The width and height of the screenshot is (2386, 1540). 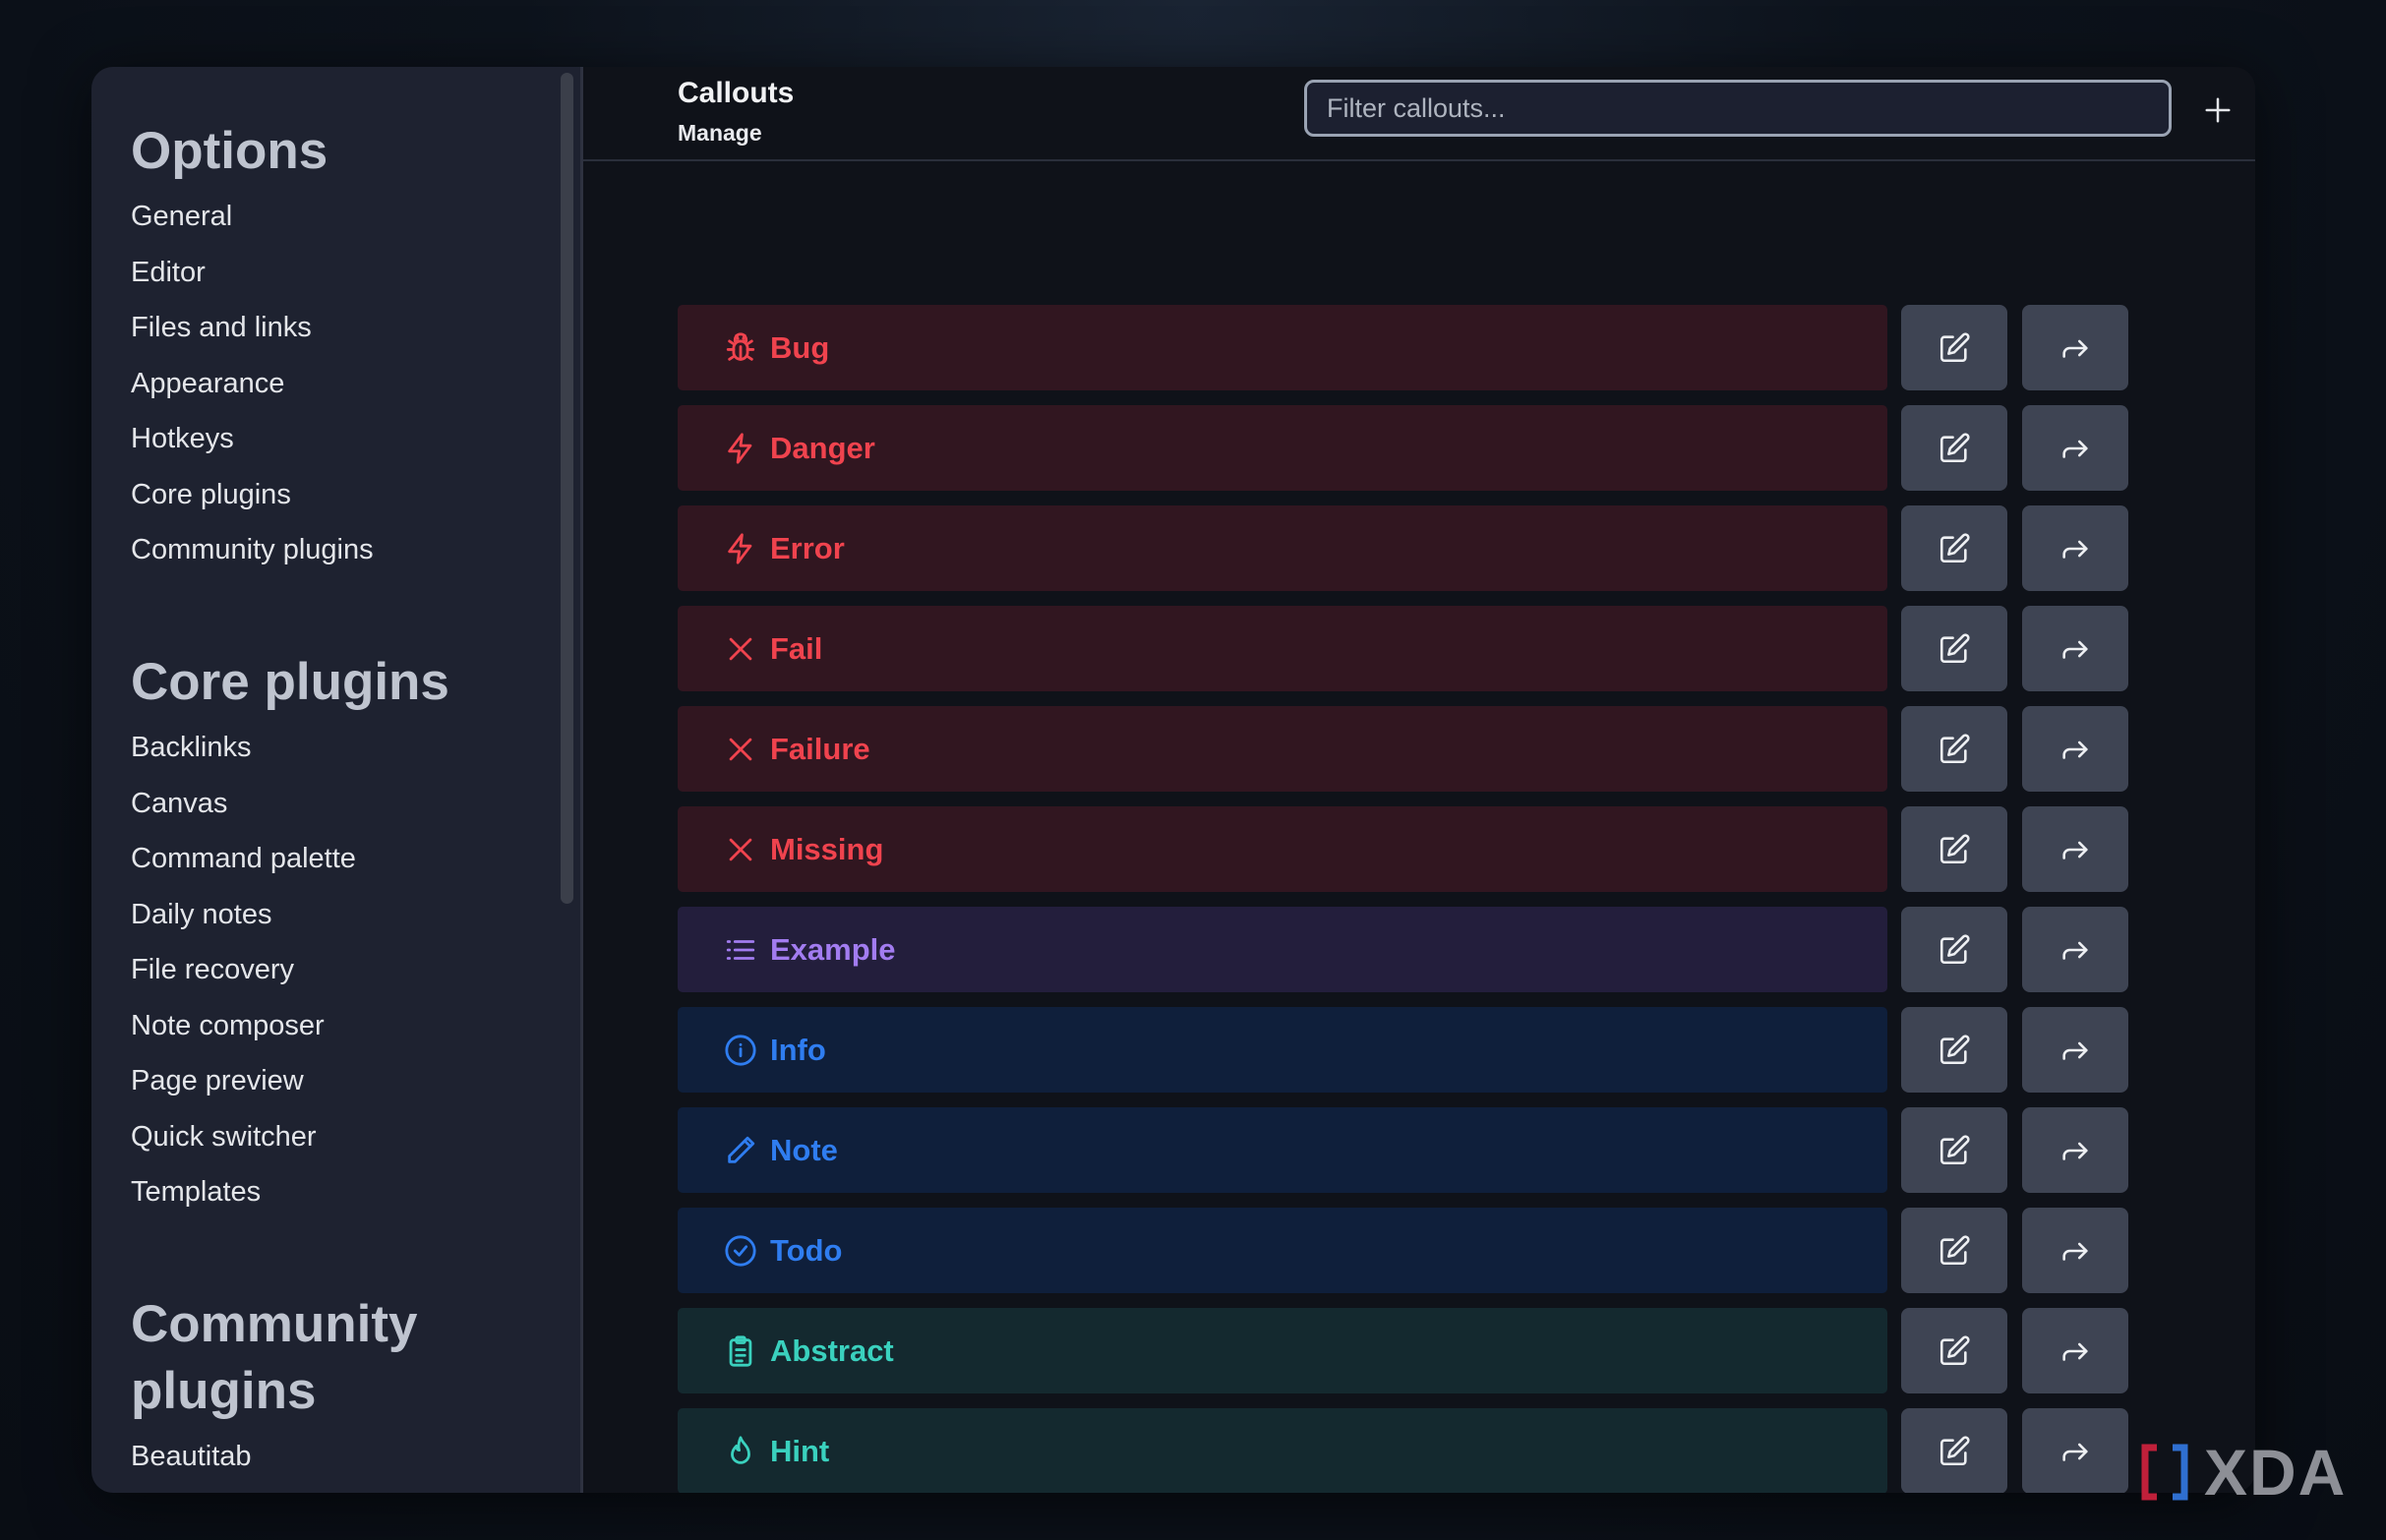 I want to click on sidebar-item-general: General, so click(x=252, y=217).